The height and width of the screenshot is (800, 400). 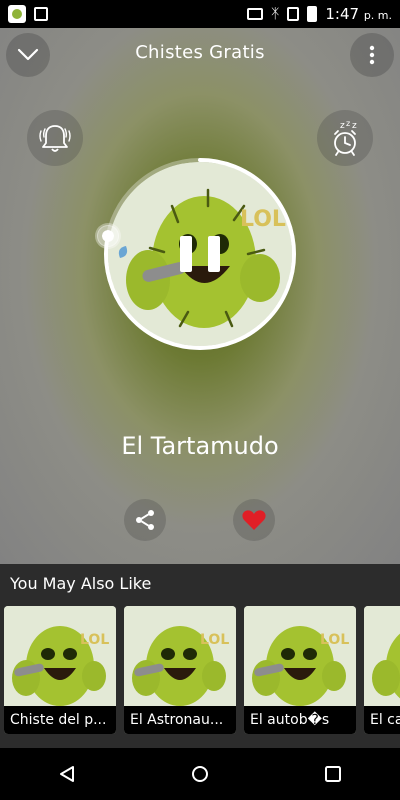 I want to click on more-vert-icon, so click(x=372, y=55).